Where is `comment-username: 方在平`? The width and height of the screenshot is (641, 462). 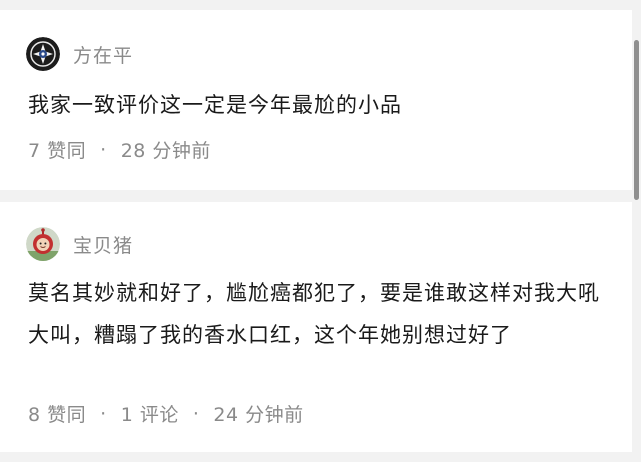
comment-username: 方在平 is located at coordinates (103, 54).